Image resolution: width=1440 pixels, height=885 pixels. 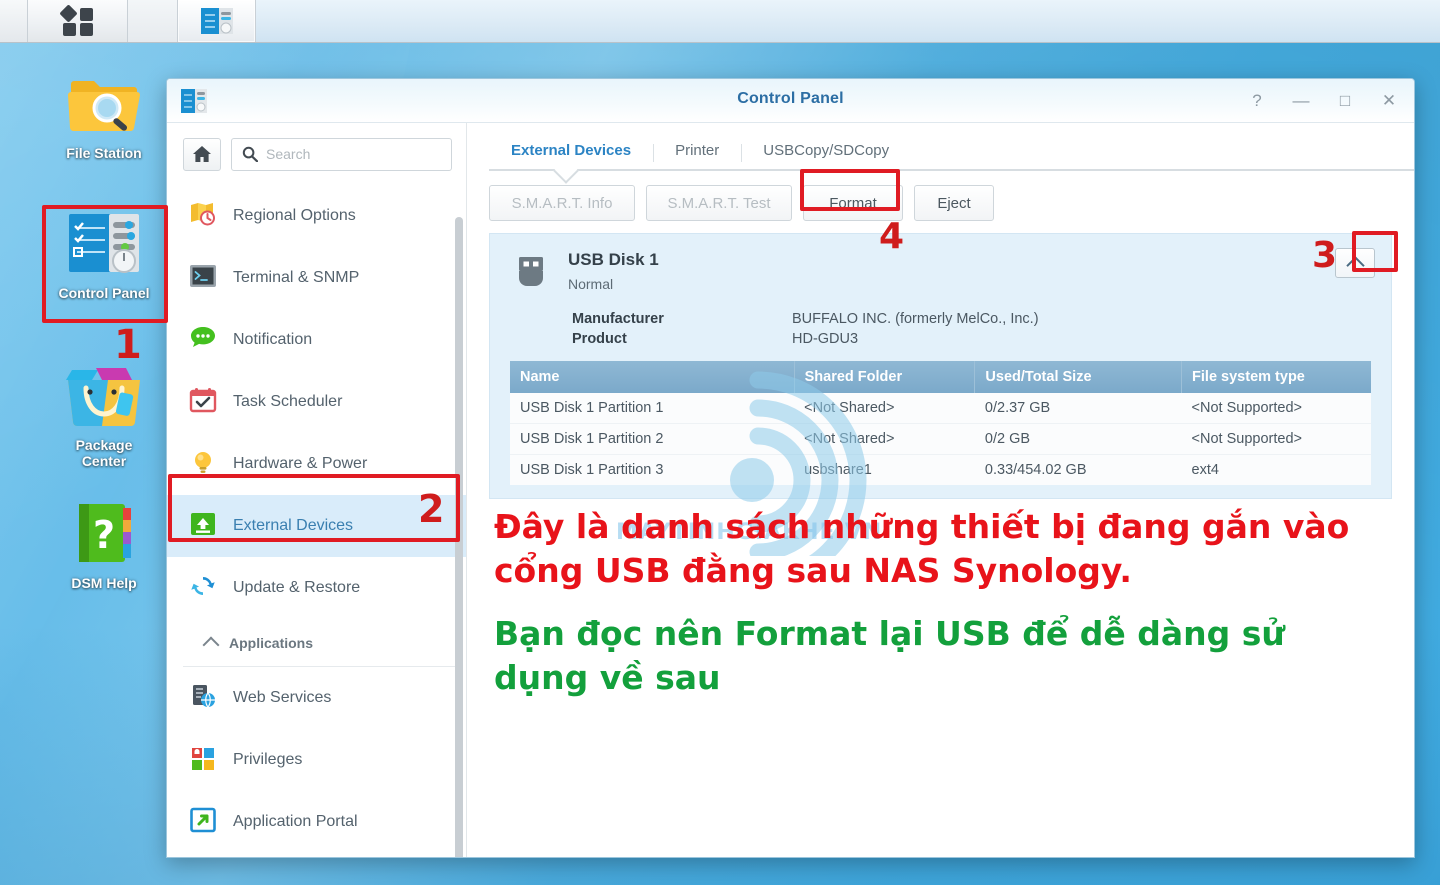 I want to click on sidebar-item-label: Regional Options, so click(x=294, y=215).